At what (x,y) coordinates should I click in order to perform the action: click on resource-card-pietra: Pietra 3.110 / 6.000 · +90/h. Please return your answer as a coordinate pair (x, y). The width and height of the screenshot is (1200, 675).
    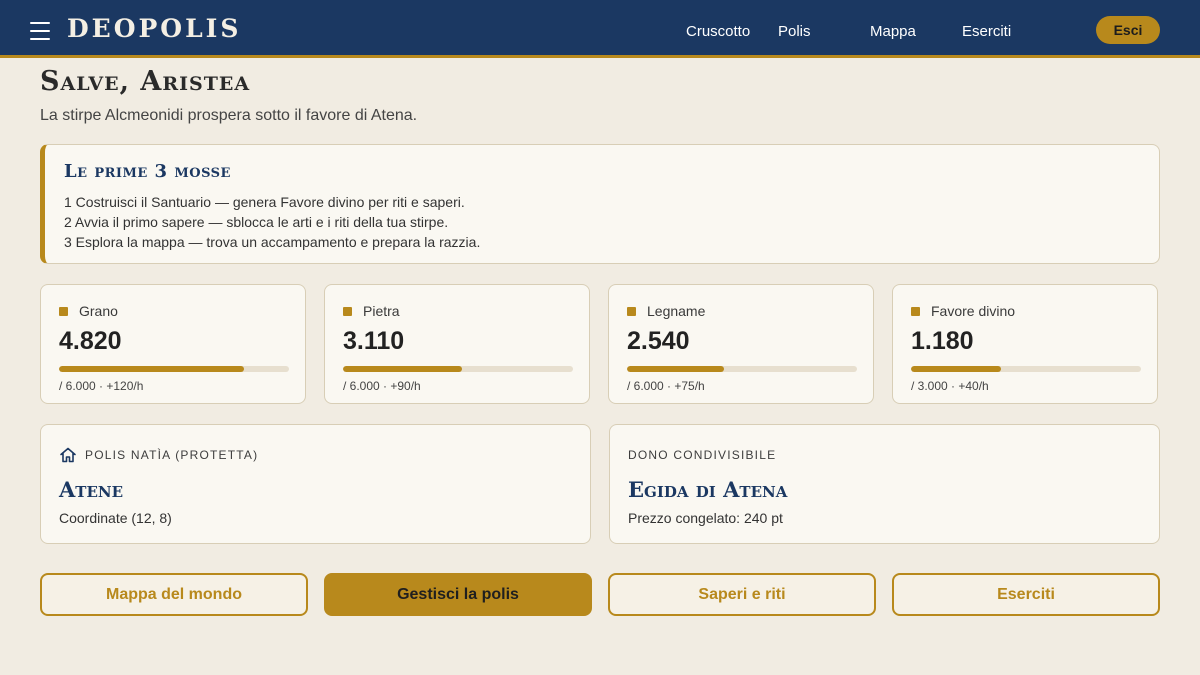
    Looking at the image, I should click on (457, 344).